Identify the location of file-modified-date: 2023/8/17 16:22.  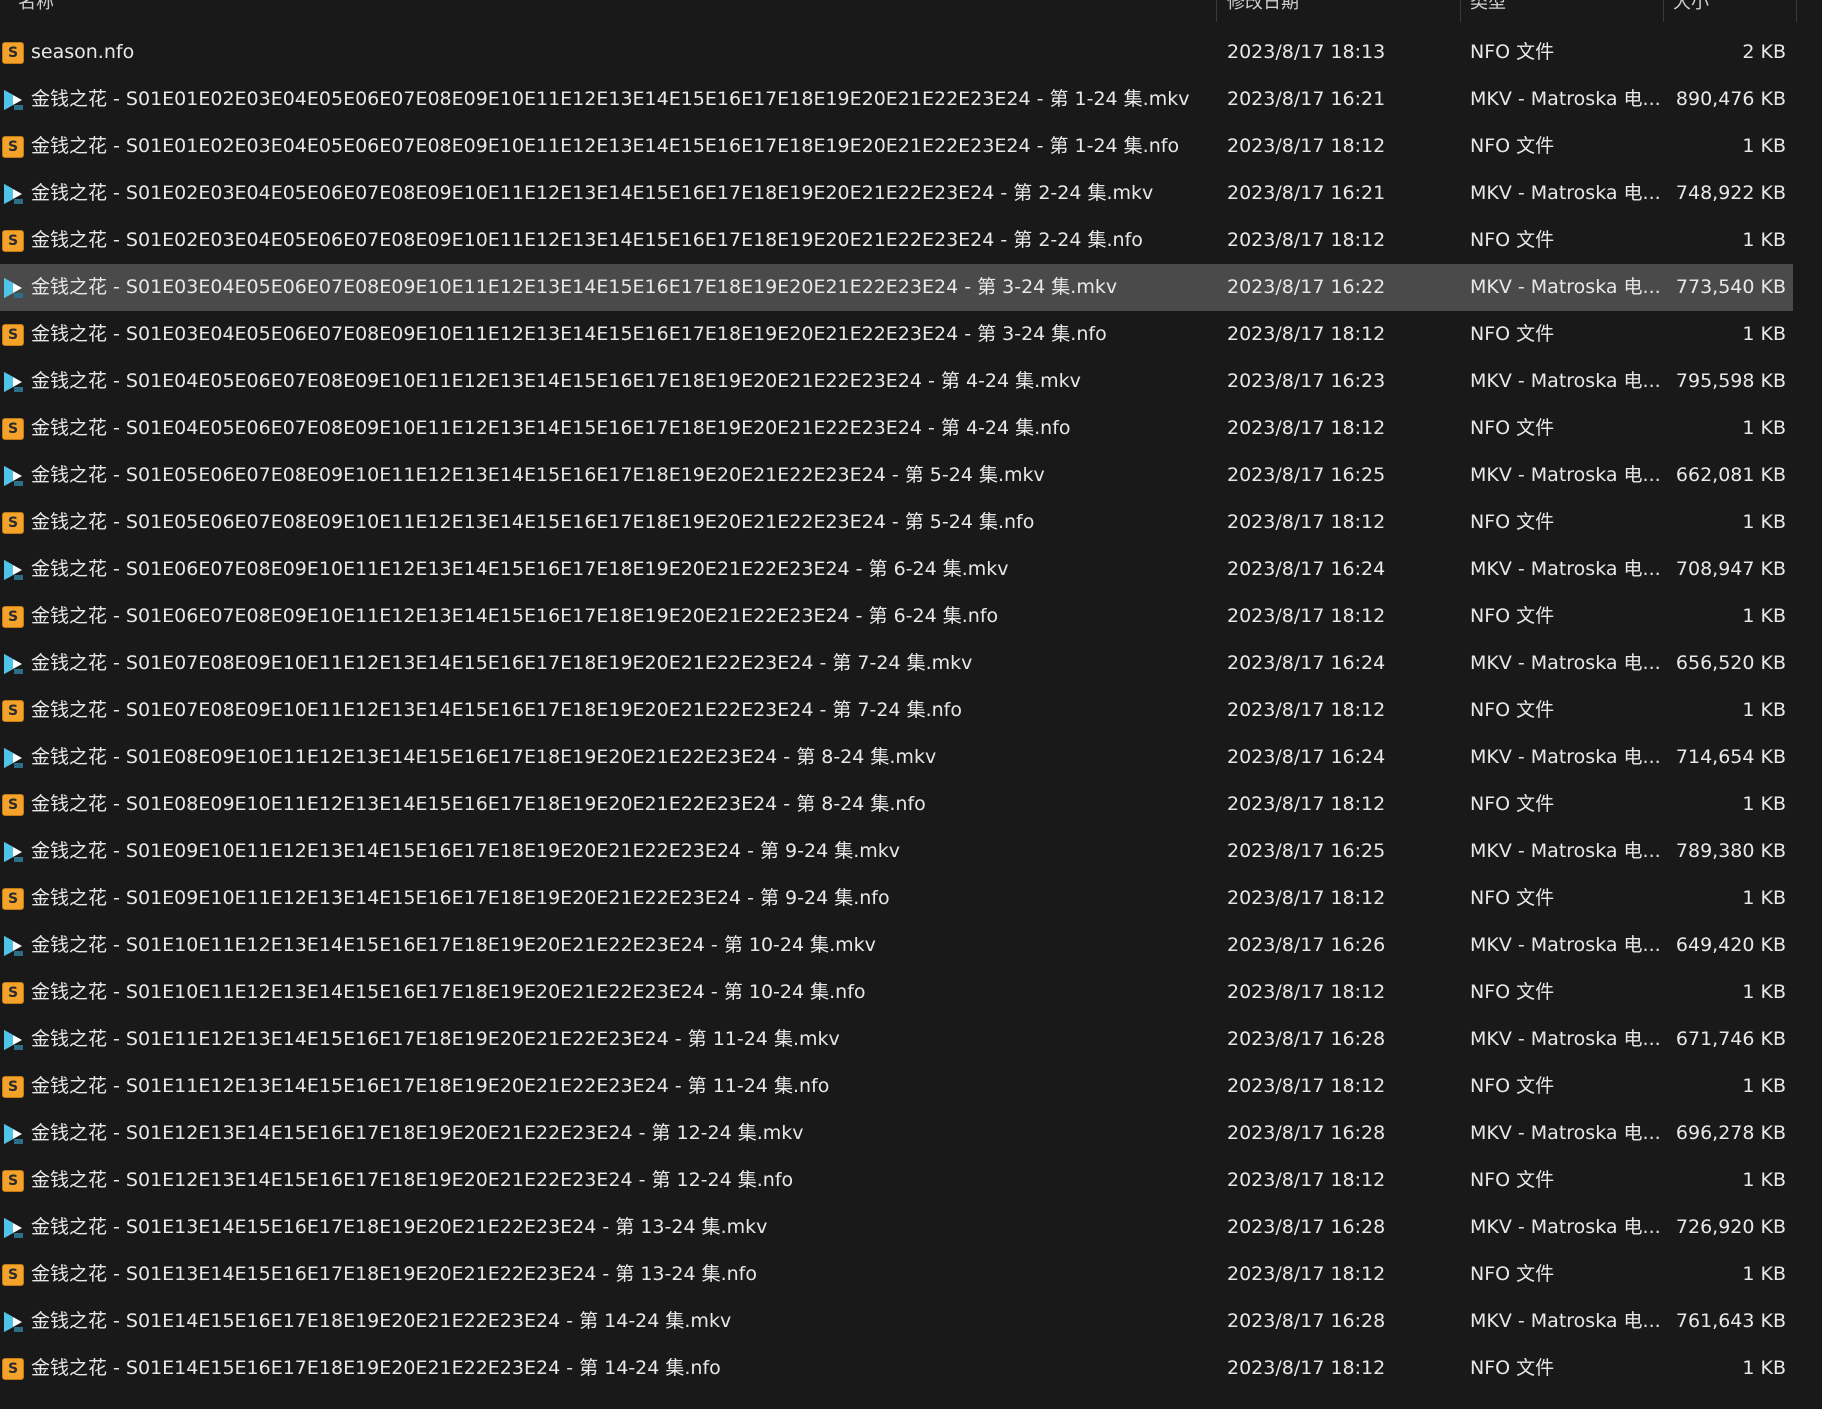
(1306, 287).